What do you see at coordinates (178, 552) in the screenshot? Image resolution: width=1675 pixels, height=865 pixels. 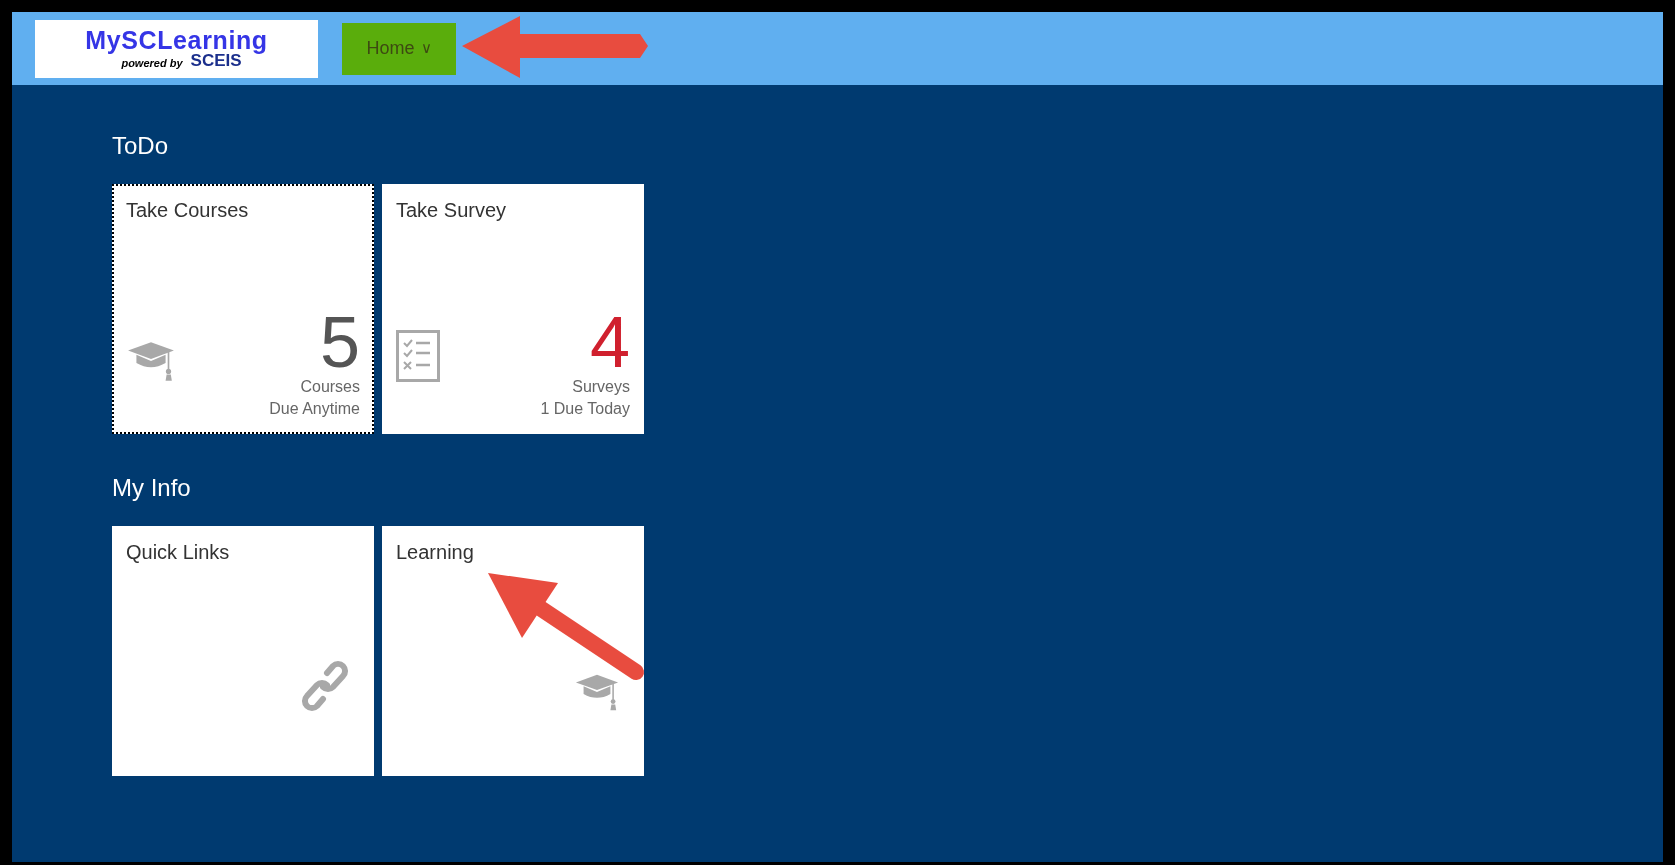 I see `tile-title: Quick Links` at bounding box center [178, 552].